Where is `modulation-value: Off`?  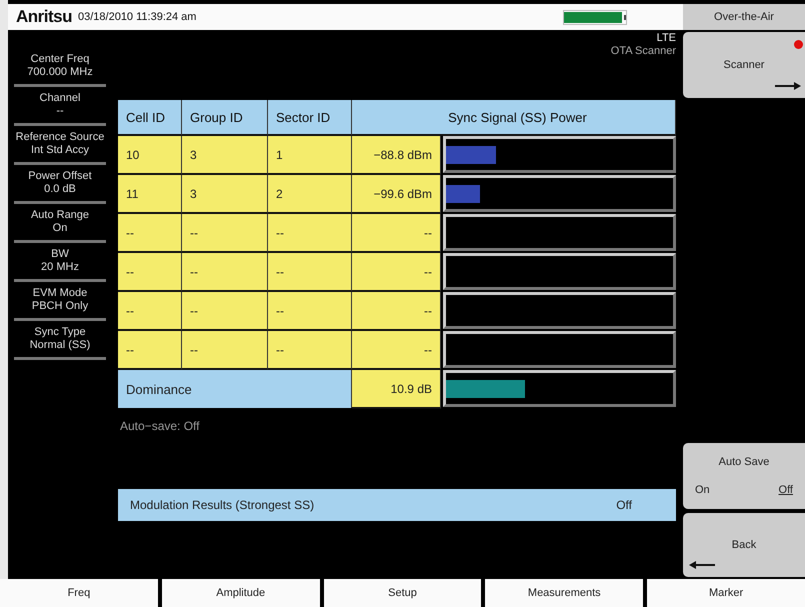
modulation-value: Off is located at coordinates (624, 505).